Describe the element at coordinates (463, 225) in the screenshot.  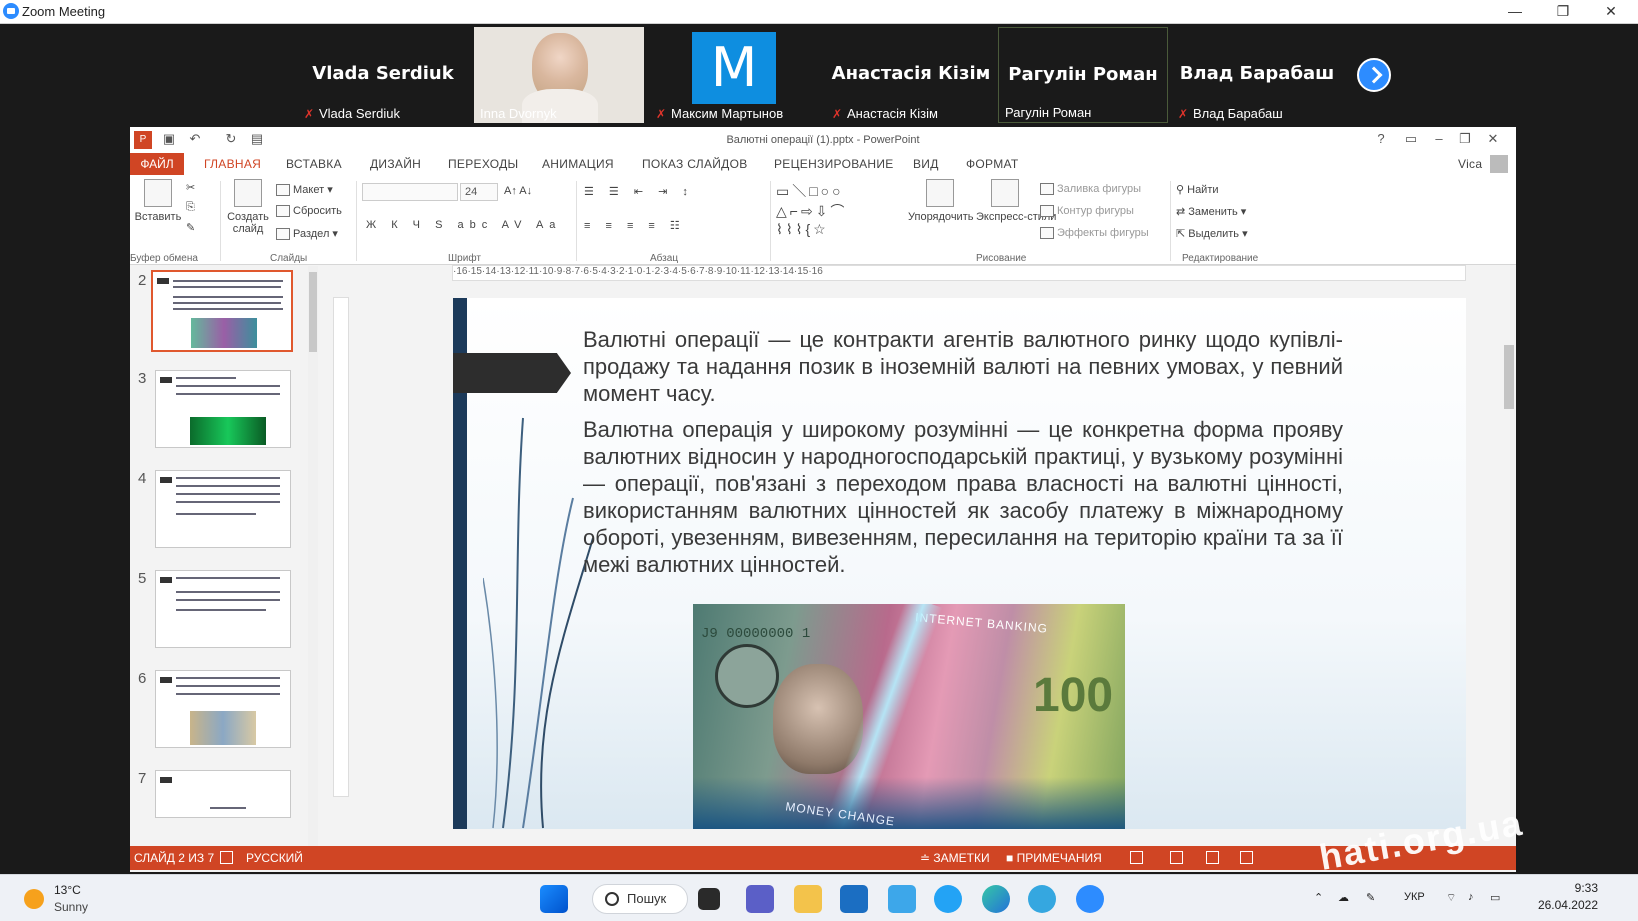
I see `font-format-buttons: Ж К Ч S abc AV Aa` at that location.